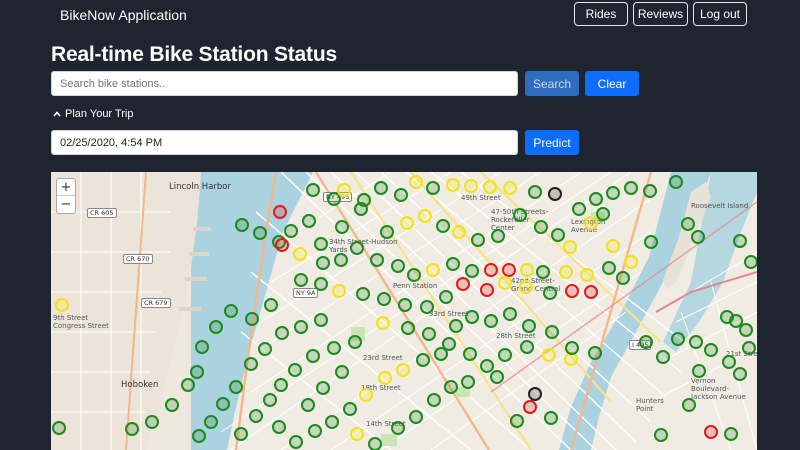 This screenshot has width=800, height=450. I want to click on search-input, so click(284, 83).